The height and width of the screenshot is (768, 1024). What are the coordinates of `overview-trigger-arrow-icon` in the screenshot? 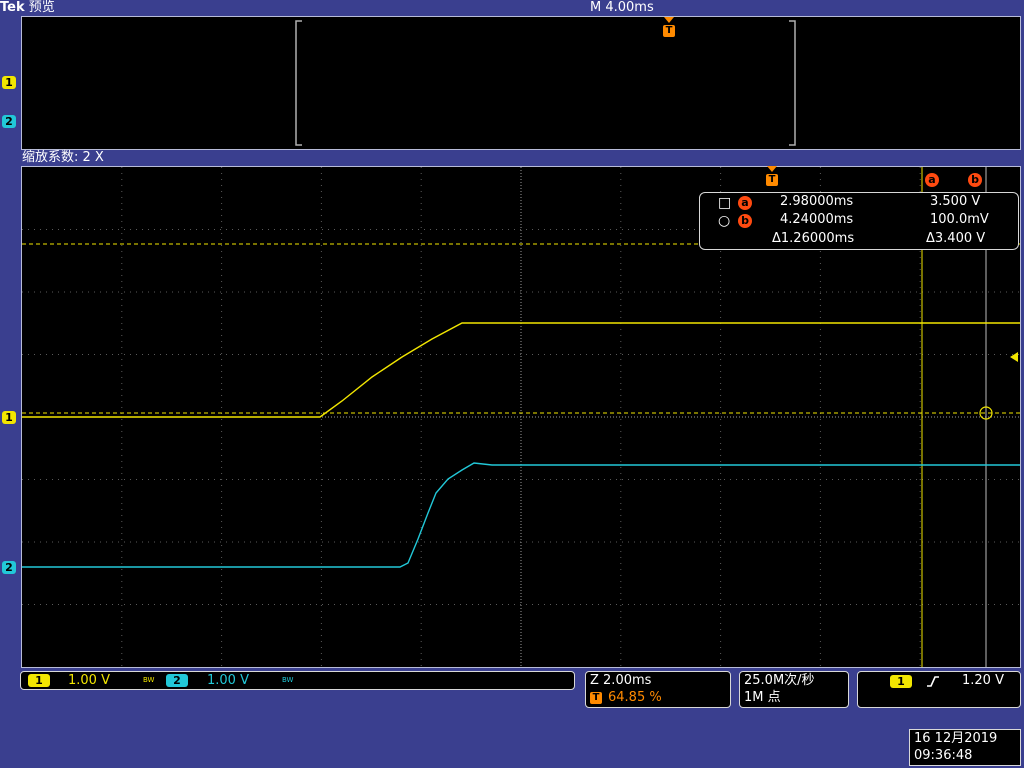 It's located at (669, 20).